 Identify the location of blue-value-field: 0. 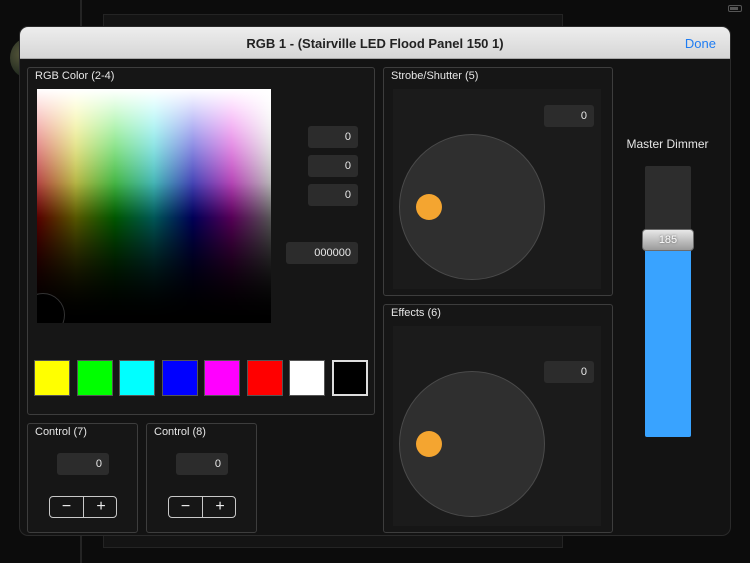
(333, 195).